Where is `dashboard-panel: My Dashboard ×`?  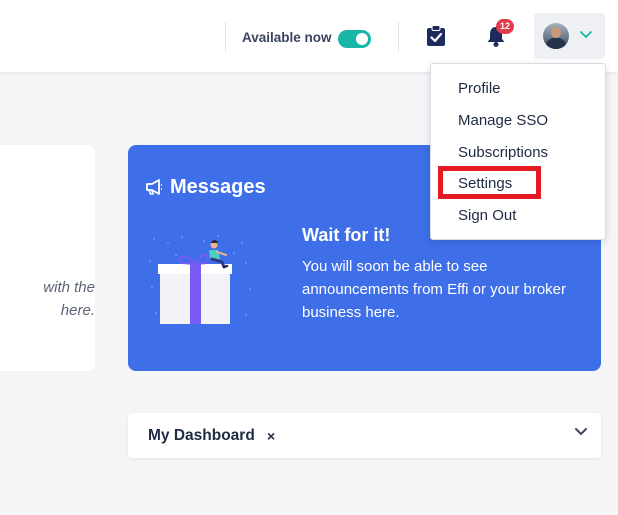
dashboard-panel: My Dashboard × is located at coordinates (364, 435).